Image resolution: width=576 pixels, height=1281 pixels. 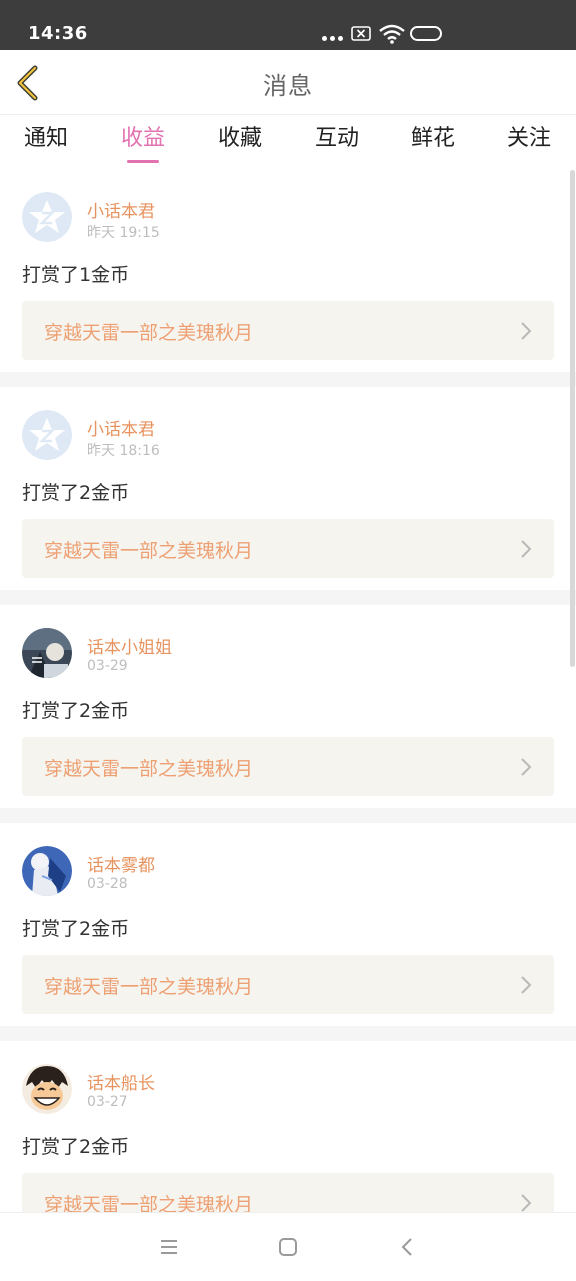 I want to click on username: 话本雾都, so click(x=121, y=863).